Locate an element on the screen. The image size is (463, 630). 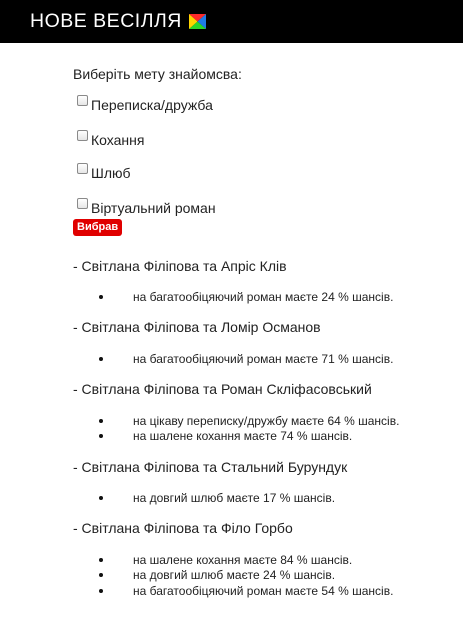
logo-flag-icon is located at coordinates (198, 21).